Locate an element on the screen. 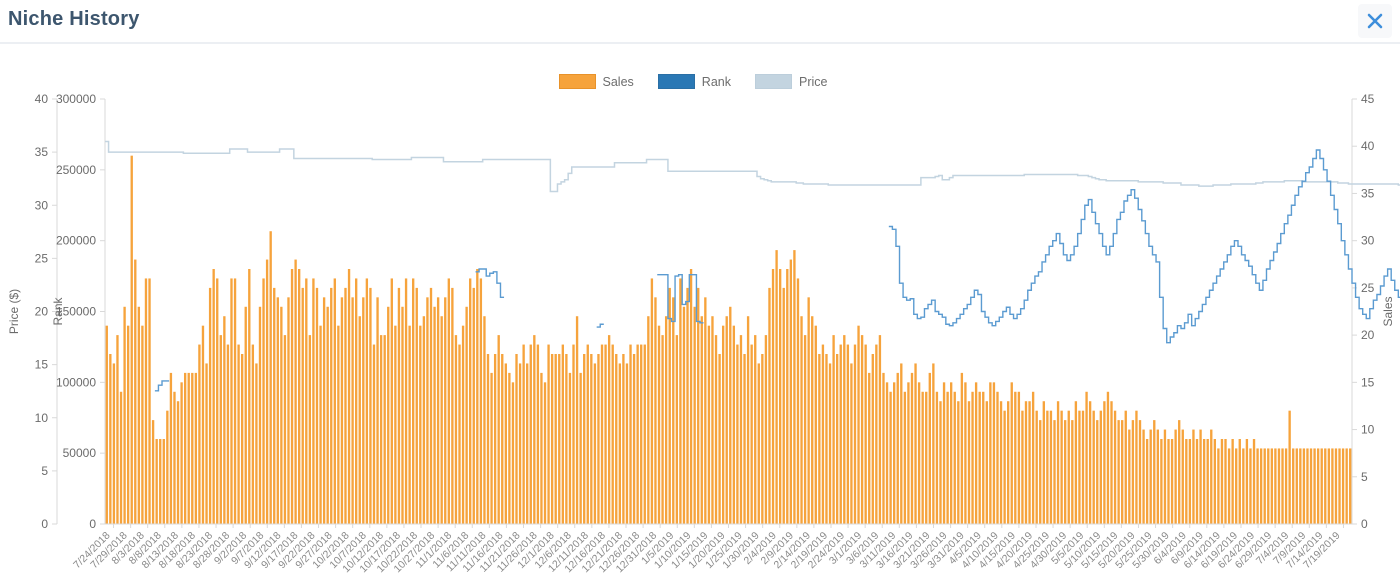 This screenshot has width=1400, height=588. rank-tick-label: 300000 is located at coordinates (76, 99).